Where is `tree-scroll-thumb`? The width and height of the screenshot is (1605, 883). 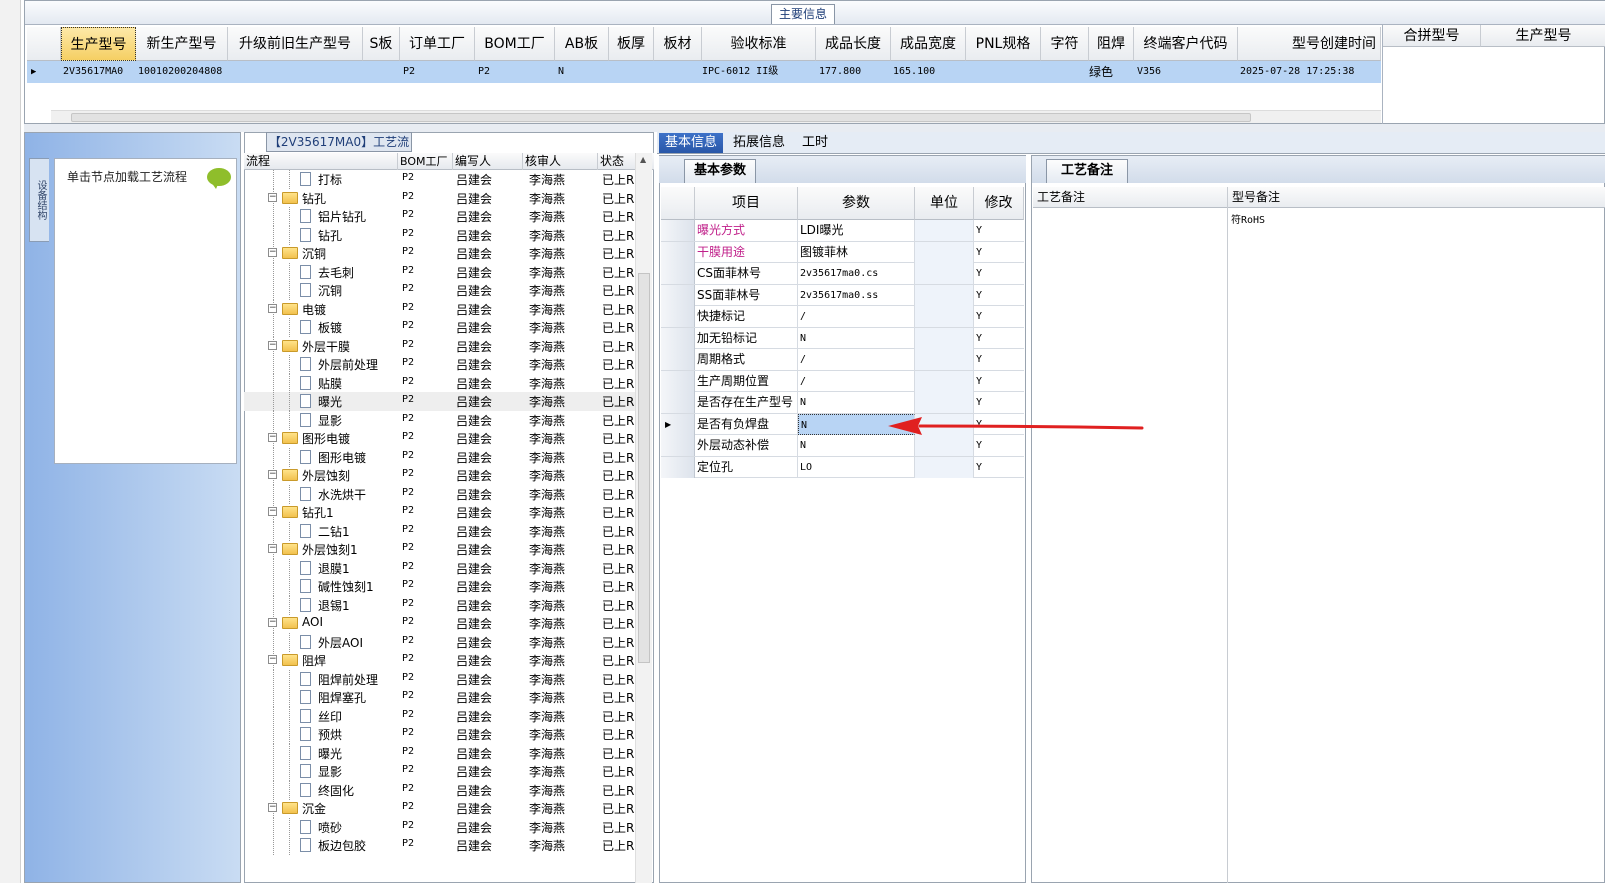 tree-scroll-thumb is located at coordinates (644, 468).